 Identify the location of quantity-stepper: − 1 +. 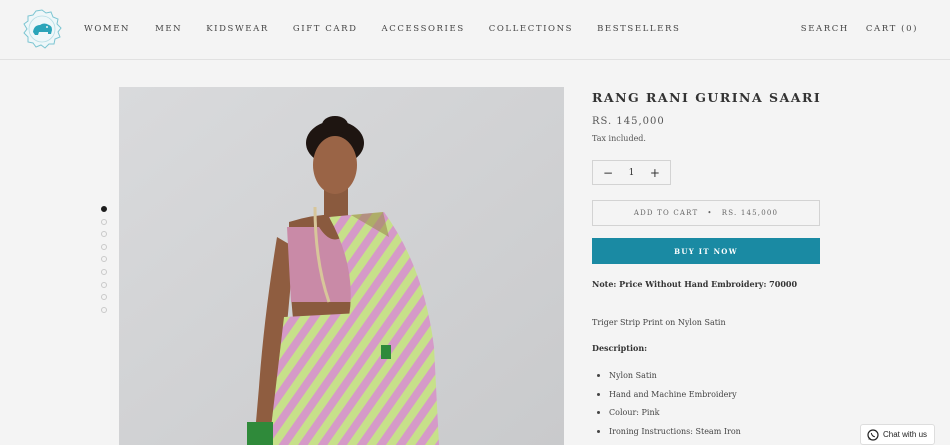
(631, 172).